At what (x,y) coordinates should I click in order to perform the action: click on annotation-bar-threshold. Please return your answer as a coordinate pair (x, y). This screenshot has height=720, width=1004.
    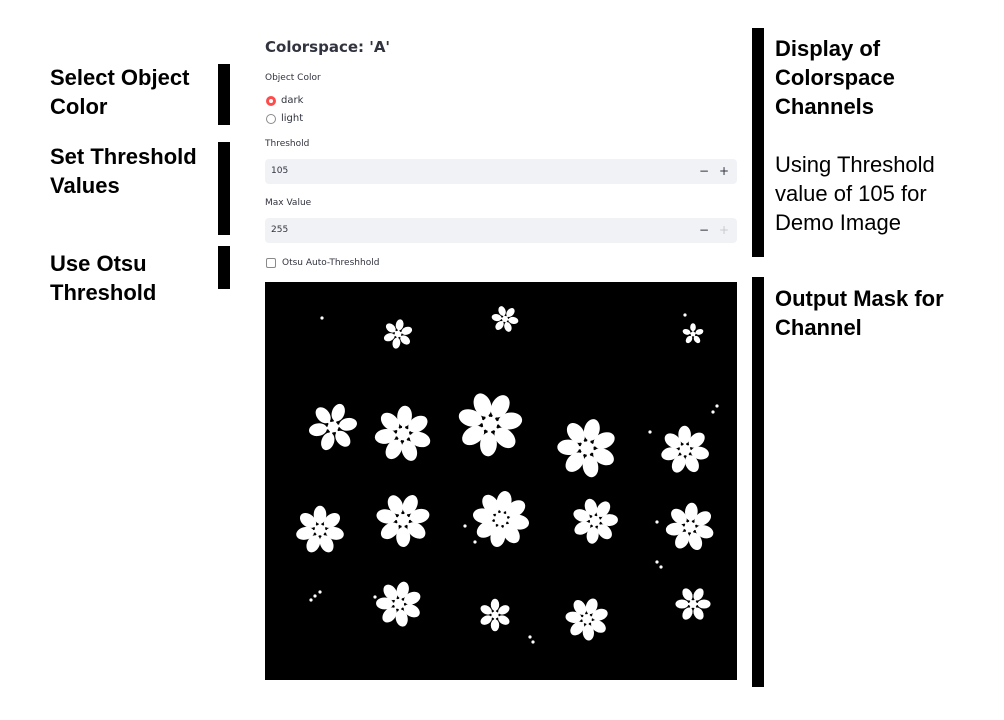
    Looking at the image, I should click on (224, 188).